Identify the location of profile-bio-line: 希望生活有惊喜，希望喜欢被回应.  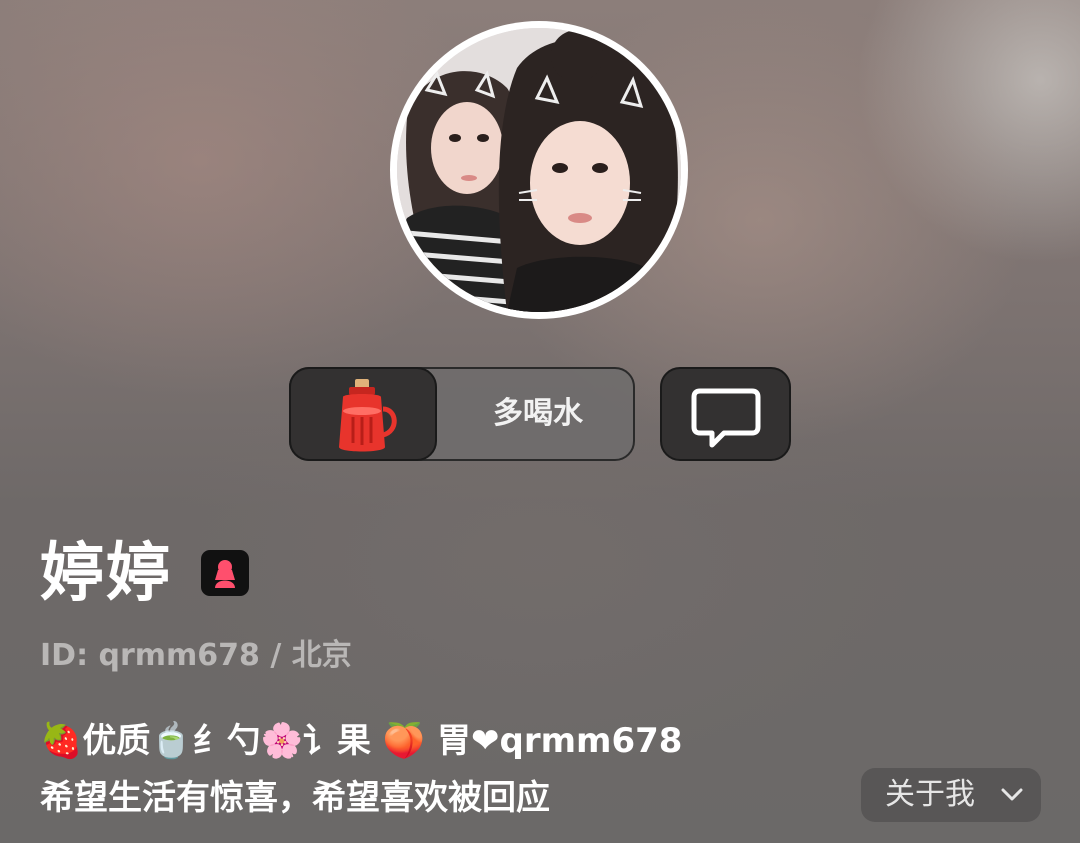
(295, 798).